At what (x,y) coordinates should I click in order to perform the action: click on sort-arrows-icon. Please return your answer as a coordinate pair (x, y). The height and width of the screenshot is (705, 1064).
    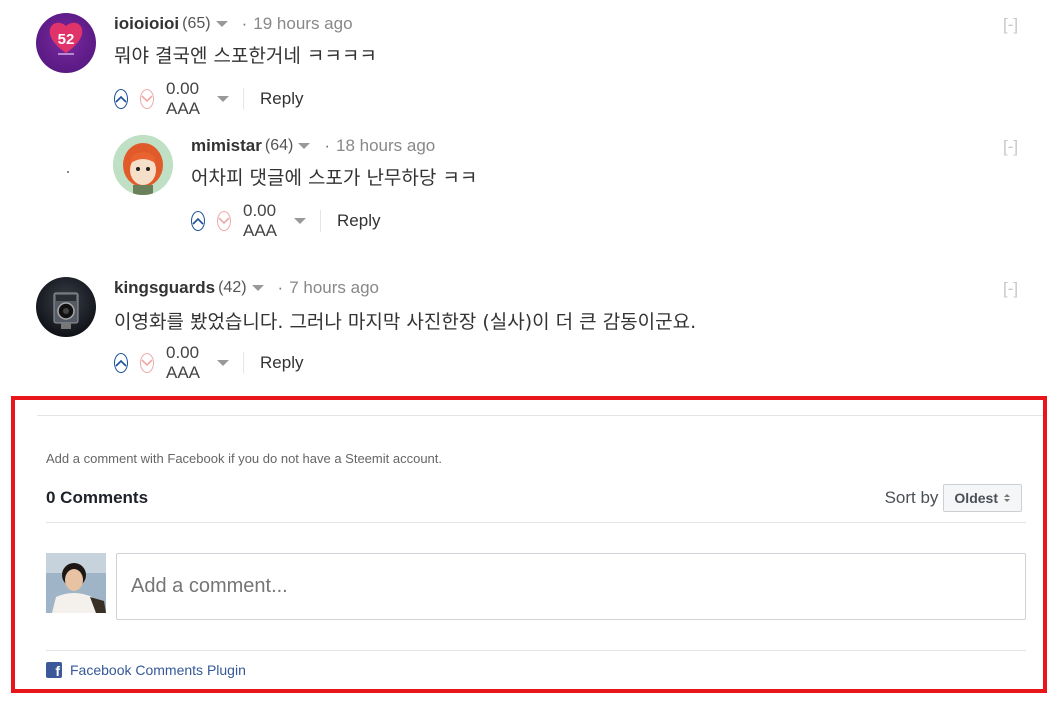
    Looking at the image, I should click on (1007, 498).